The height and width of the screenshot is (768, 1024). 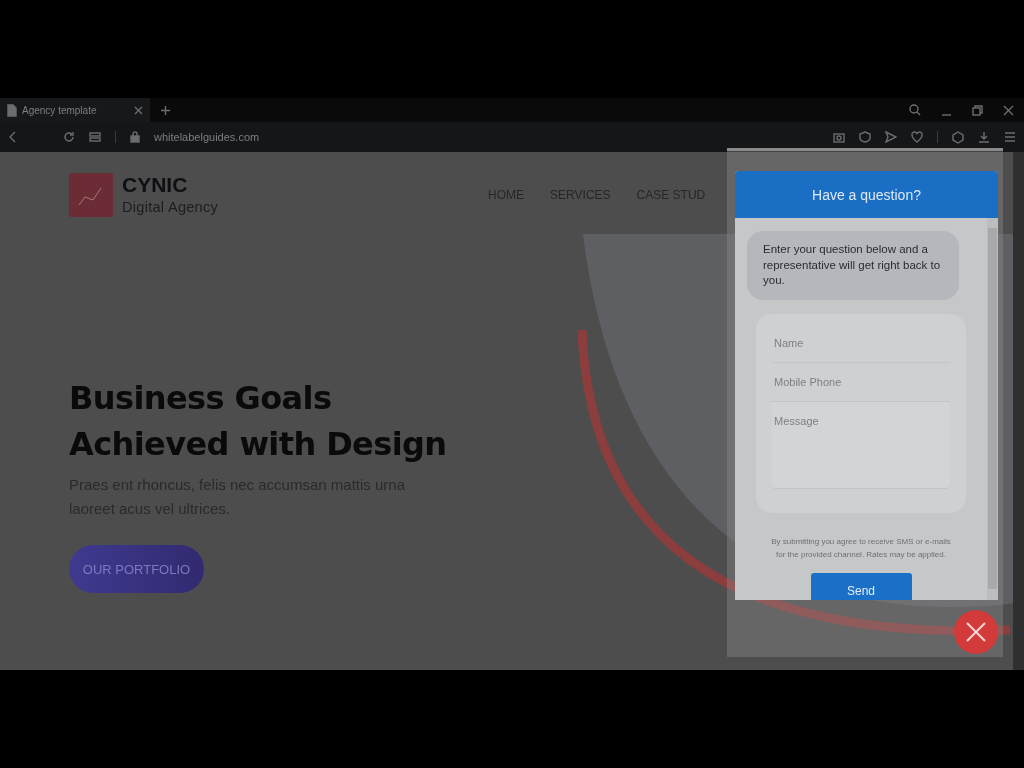 I want to click on chat-message: Enter your question below and a representative will get right back to you., so click(x=853, y=265).